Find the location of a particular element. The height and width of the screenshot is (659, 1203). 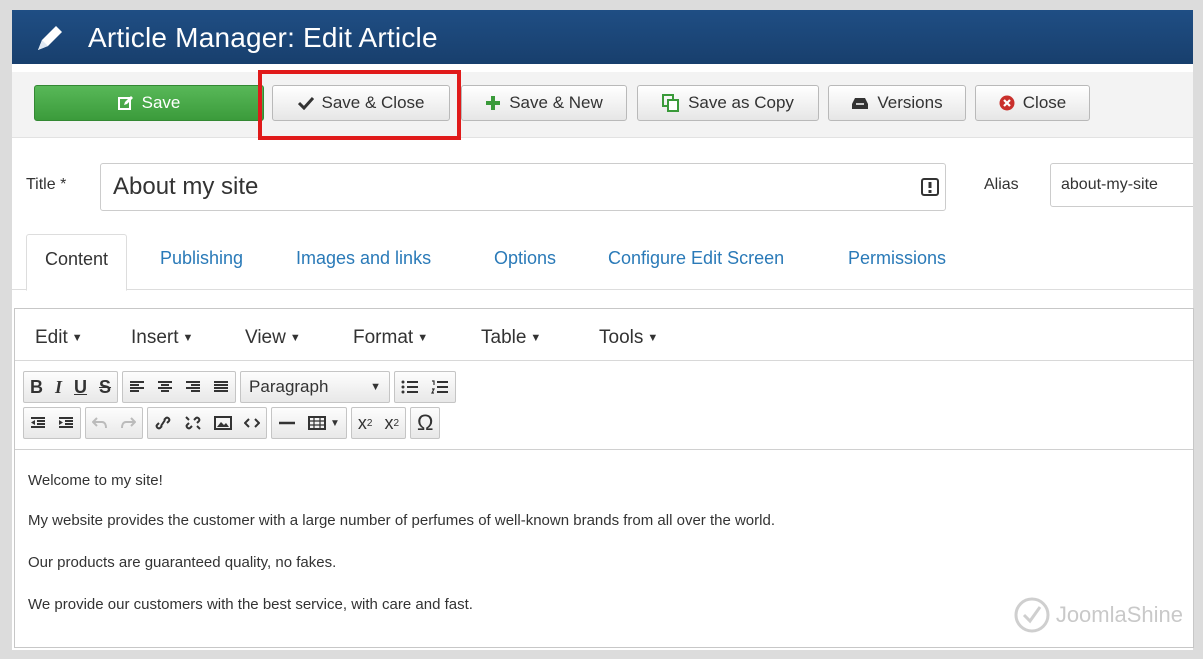

special-char-group: Ω is located at coordinates (425, 423).